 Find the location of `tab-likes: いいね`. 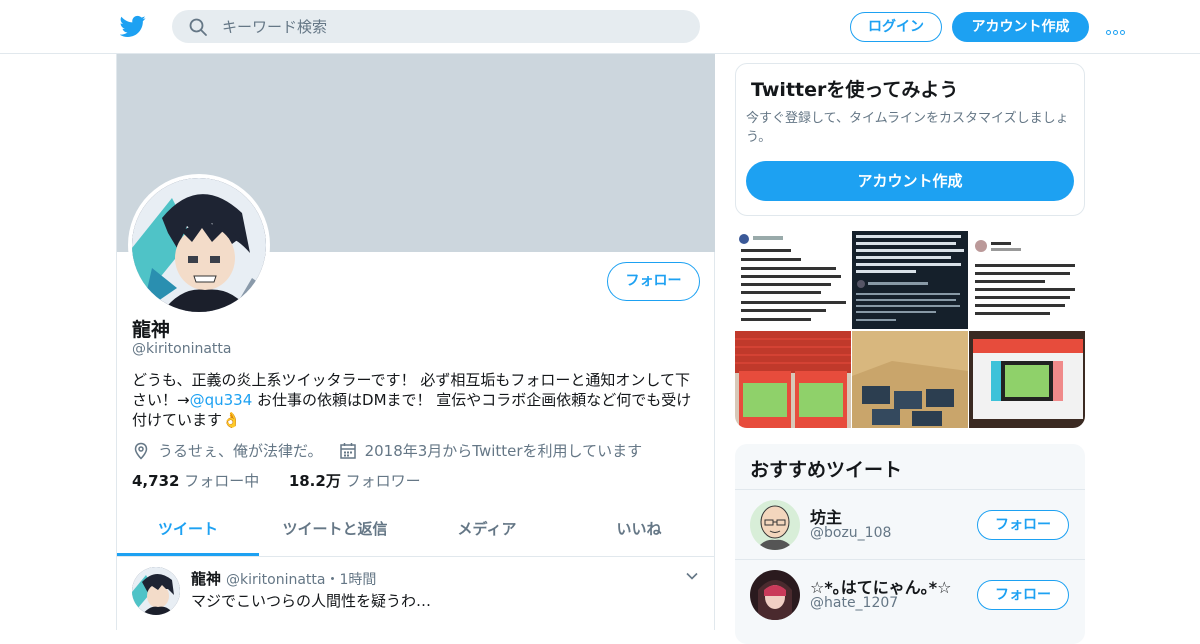

tab-likes: いいね is located at coordinates (639, 530).